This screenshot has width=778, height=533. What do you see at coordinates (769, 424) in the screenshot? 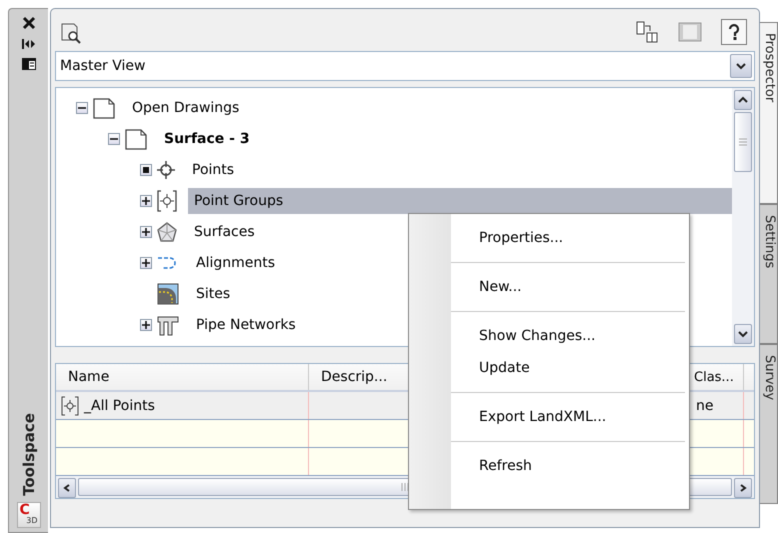
I see `side-tab: Survey` at bounding box center [769, 424].